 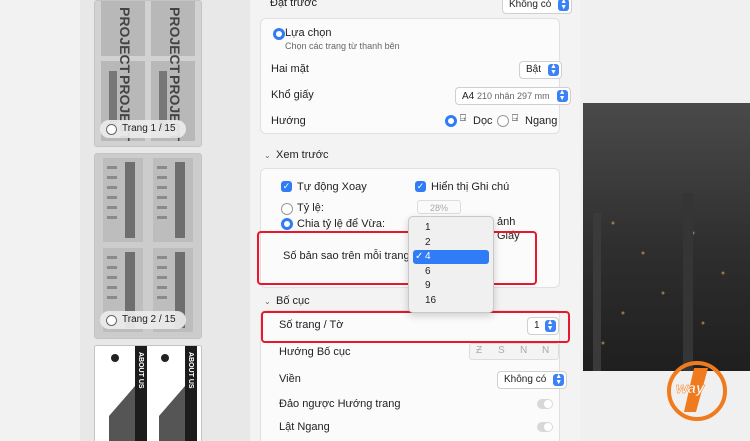 What do you see at coordinates (302, 155) in the screenshot?
I see `preview-header: Xem trước` at bounding box center [302, 155].